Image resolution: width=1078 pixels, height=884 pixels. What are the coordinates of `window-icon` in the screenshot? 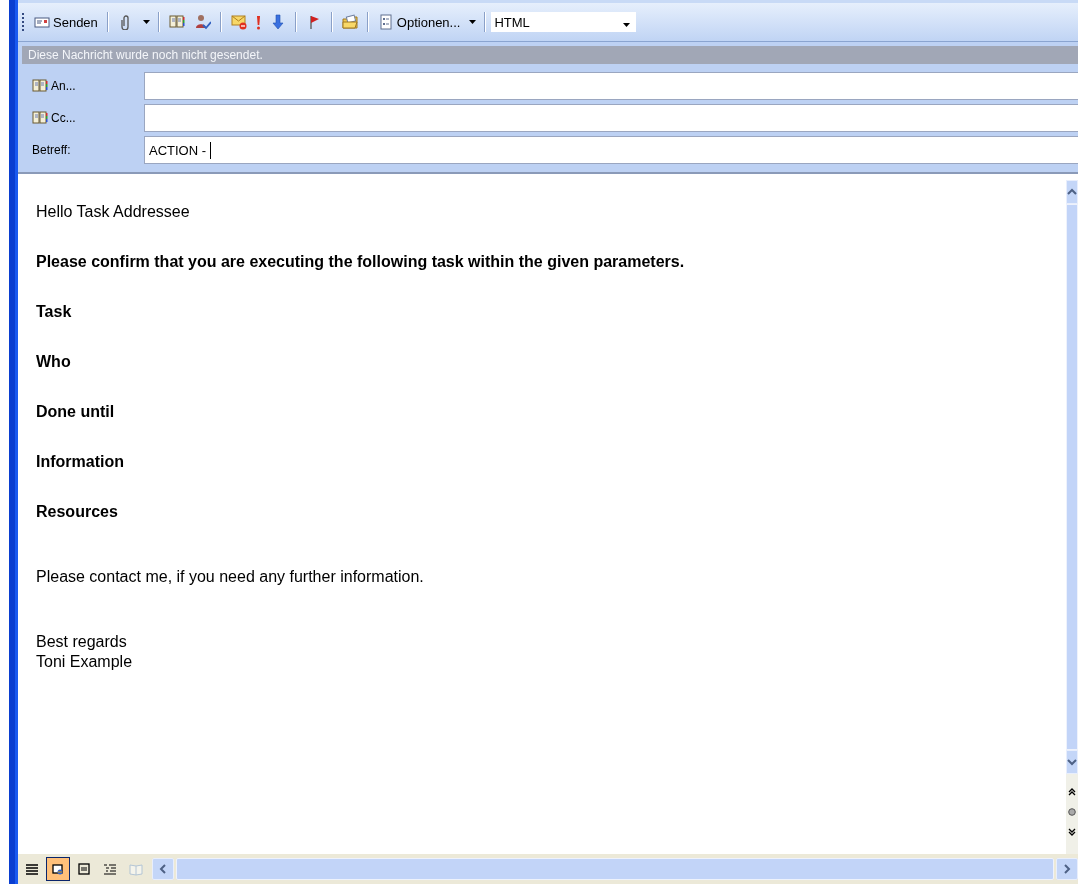 It's located at (58, 869).